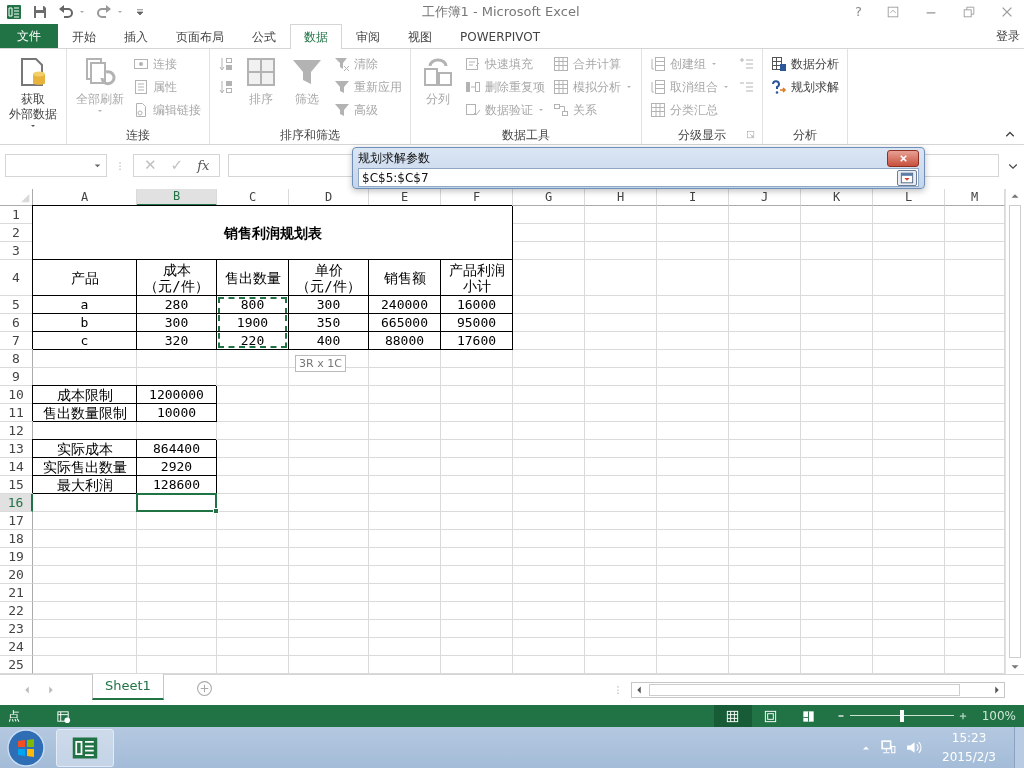 The height and width of the screenshot is (768, 1024). Describe the element at coordinates (962, 716) in the screenshot. I see `zoom-in-icon` at that location.